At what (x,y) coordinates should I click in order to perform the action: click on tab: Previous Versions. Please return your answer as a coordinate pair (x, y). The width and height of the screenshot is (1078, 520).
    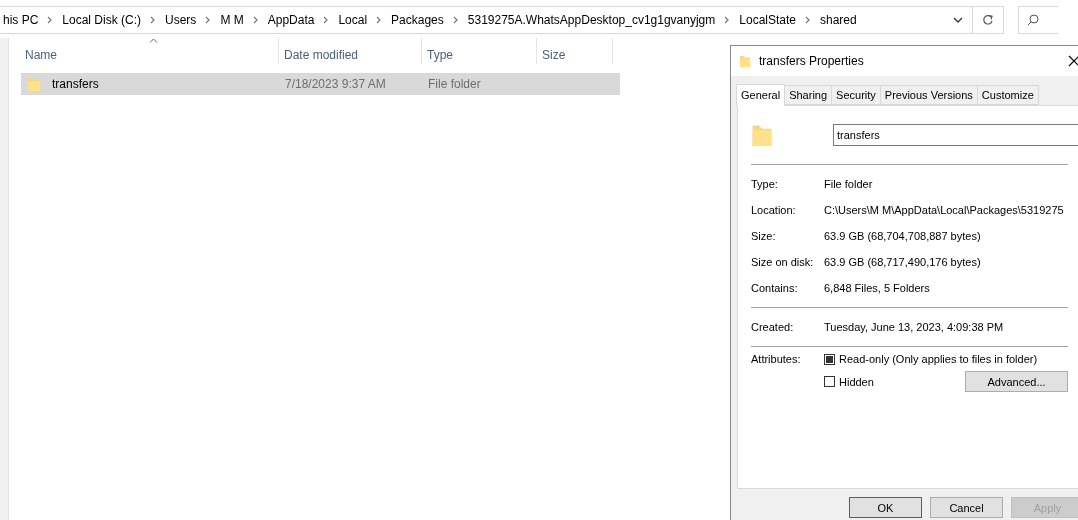
    Looking at the image, I should click on (928, 95).